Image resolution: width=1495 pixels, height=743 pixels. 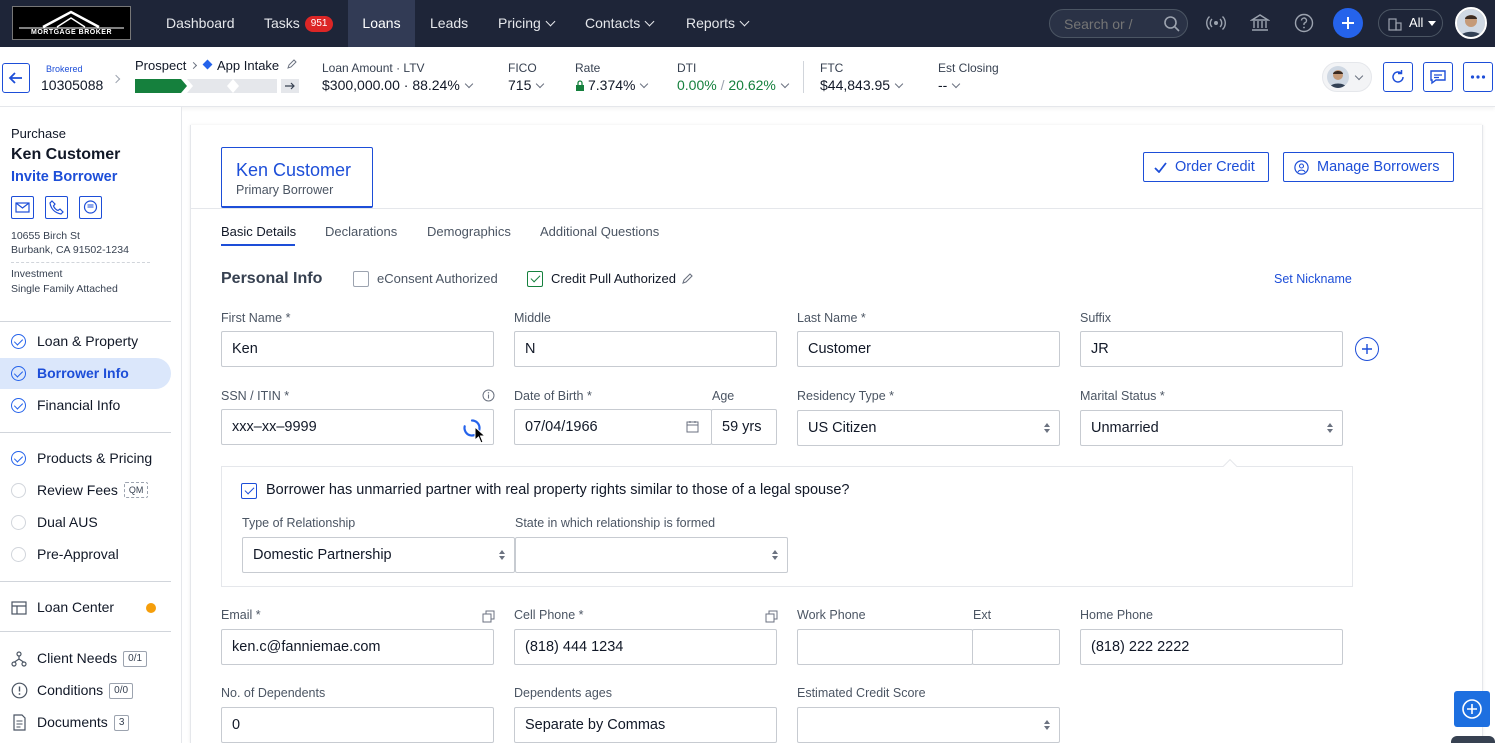 What do you see at coordinates (19, 722) in the screenshot?
I see `document-icon` at bounding box center [19, 722].